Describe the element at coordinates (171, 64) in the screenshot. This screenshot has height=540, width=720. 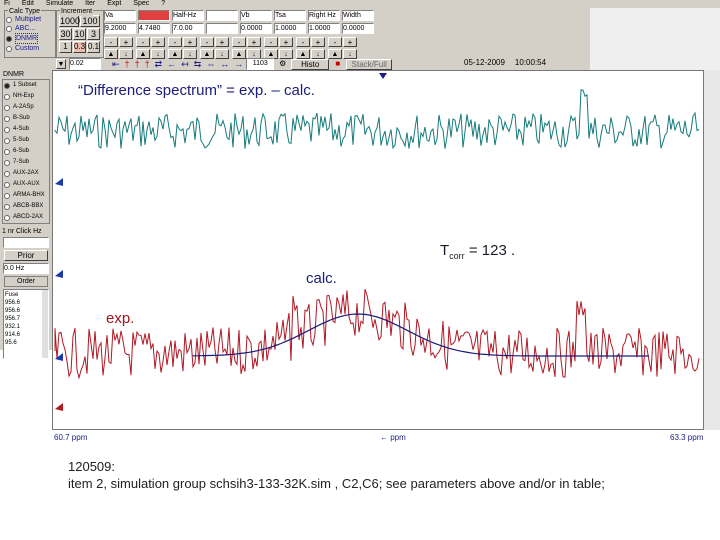
I see `nav-arrow-icon: ←` at that location.